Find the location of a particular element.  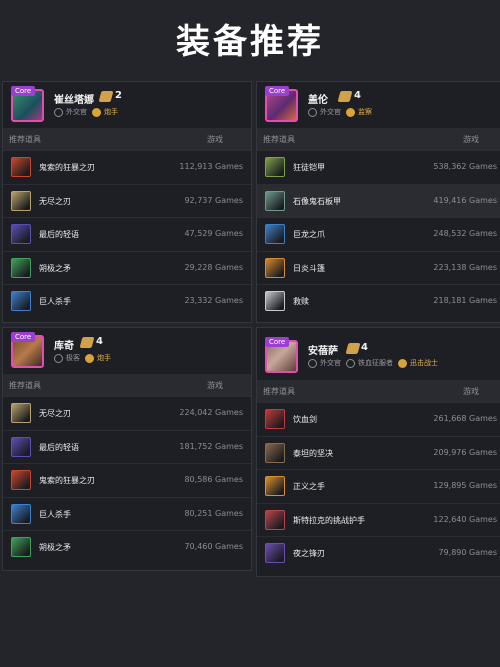

item-row: 狂徒铠甲 538,362 Games is located at coordinates (378, 167).